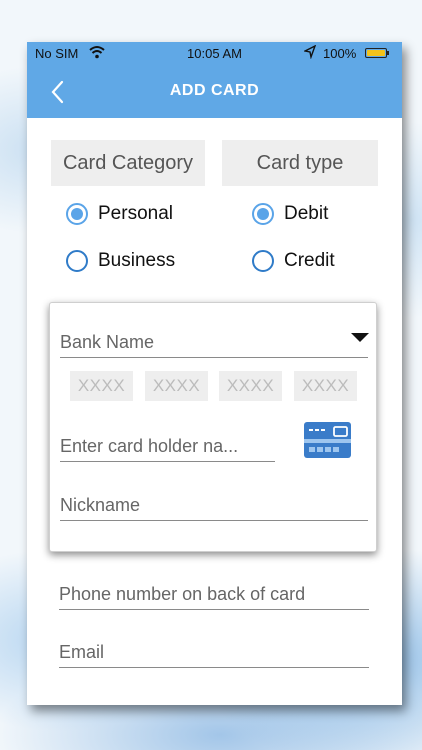 Image resolution: width=422 pixels, height=750 pixels. I want to click on radio-debit: Debit, so click(290, 214).